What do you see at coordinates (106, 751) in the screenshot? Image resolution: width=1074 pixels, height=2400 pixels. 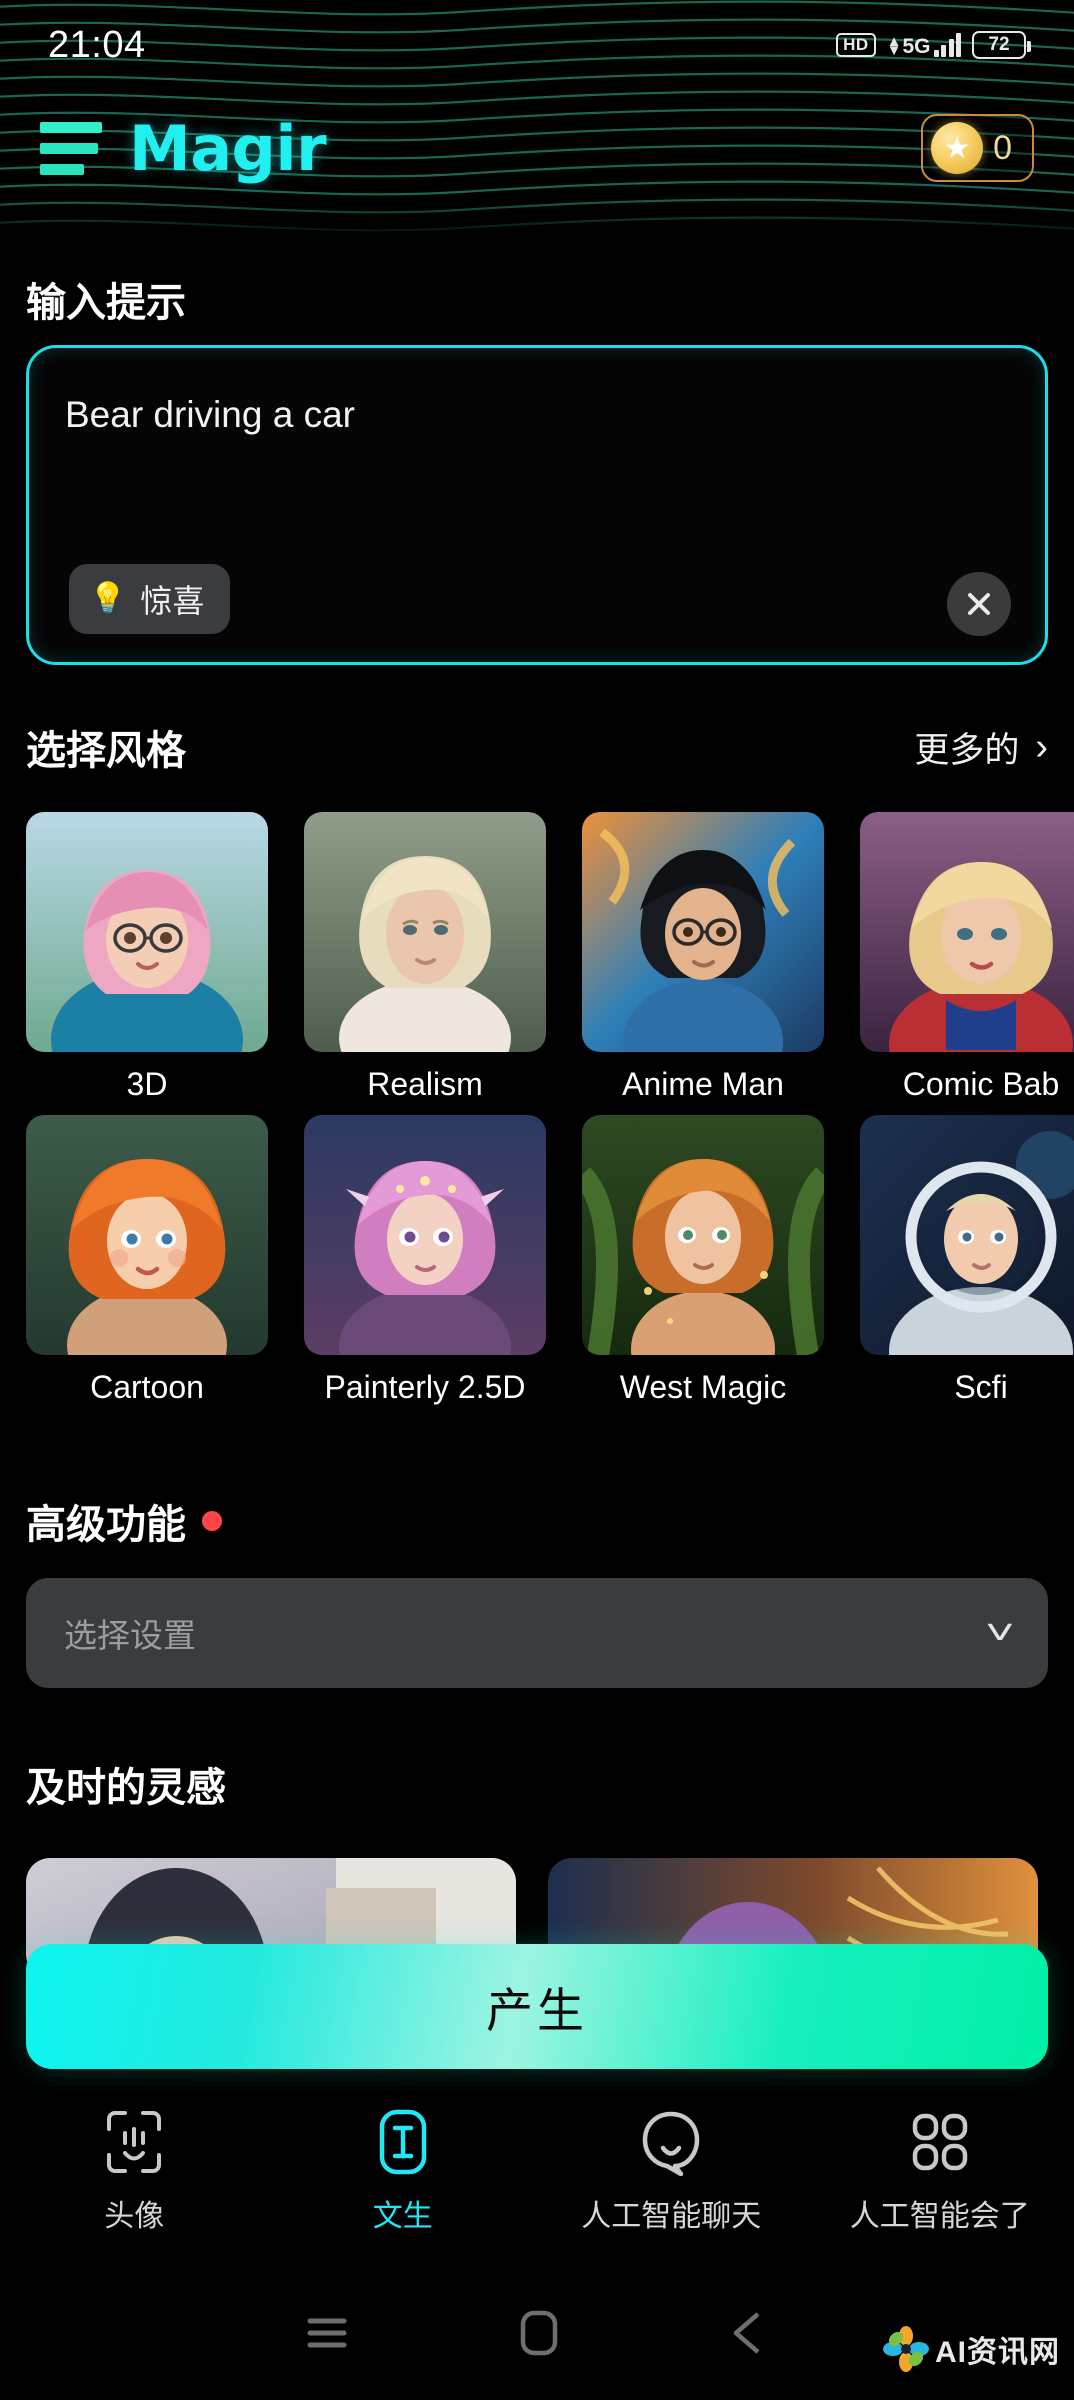 I see `style-section-title: 选择风格` at bounding box center [106, 751].